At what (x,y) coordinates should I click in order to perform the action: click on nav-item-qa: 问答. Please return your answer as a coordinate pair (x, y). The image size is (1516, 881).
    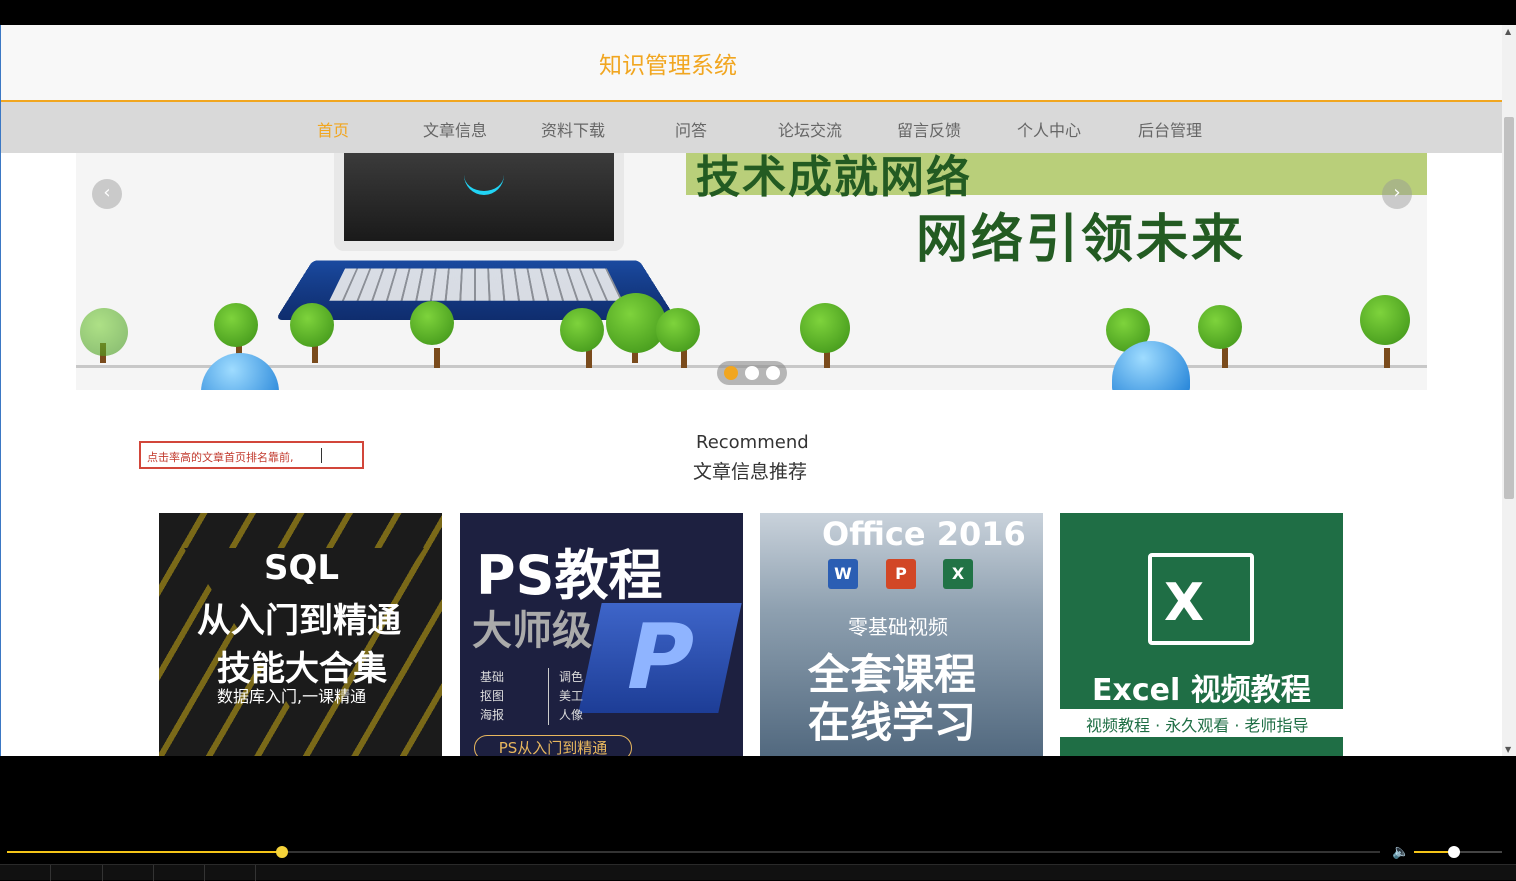
    Looking at the image, I should click on (691, 129).